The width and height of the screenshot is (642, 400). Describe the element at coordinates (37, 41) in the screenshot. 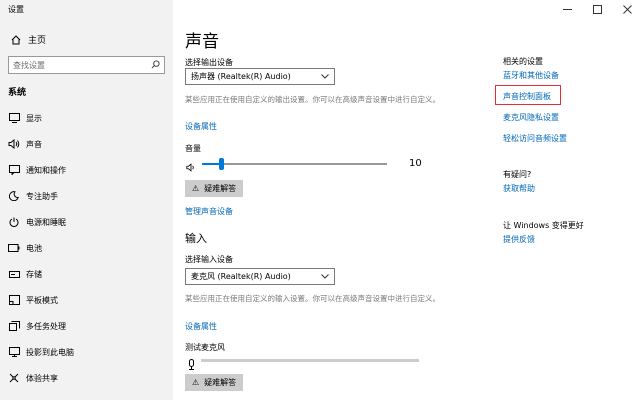

I see `sidebar-home-label: 主页` at that location.